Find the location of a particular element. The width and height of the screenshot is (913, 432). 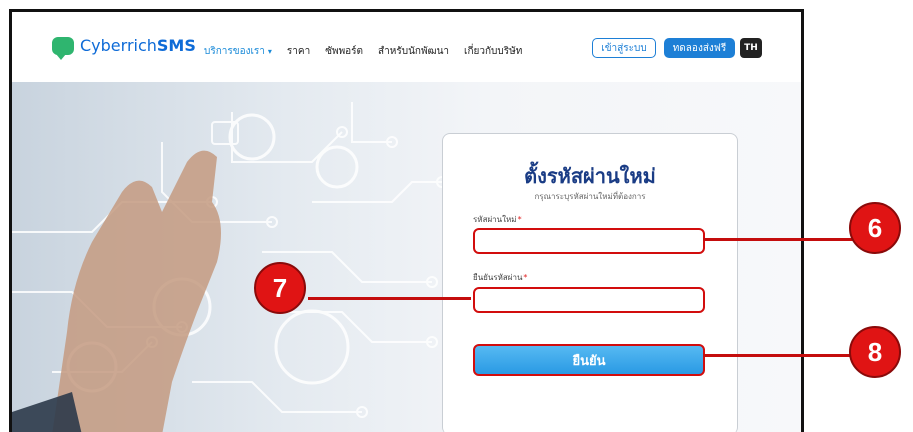

free-trial-button: ทดลองส่งฟรี is located at coordinates (699, 48).